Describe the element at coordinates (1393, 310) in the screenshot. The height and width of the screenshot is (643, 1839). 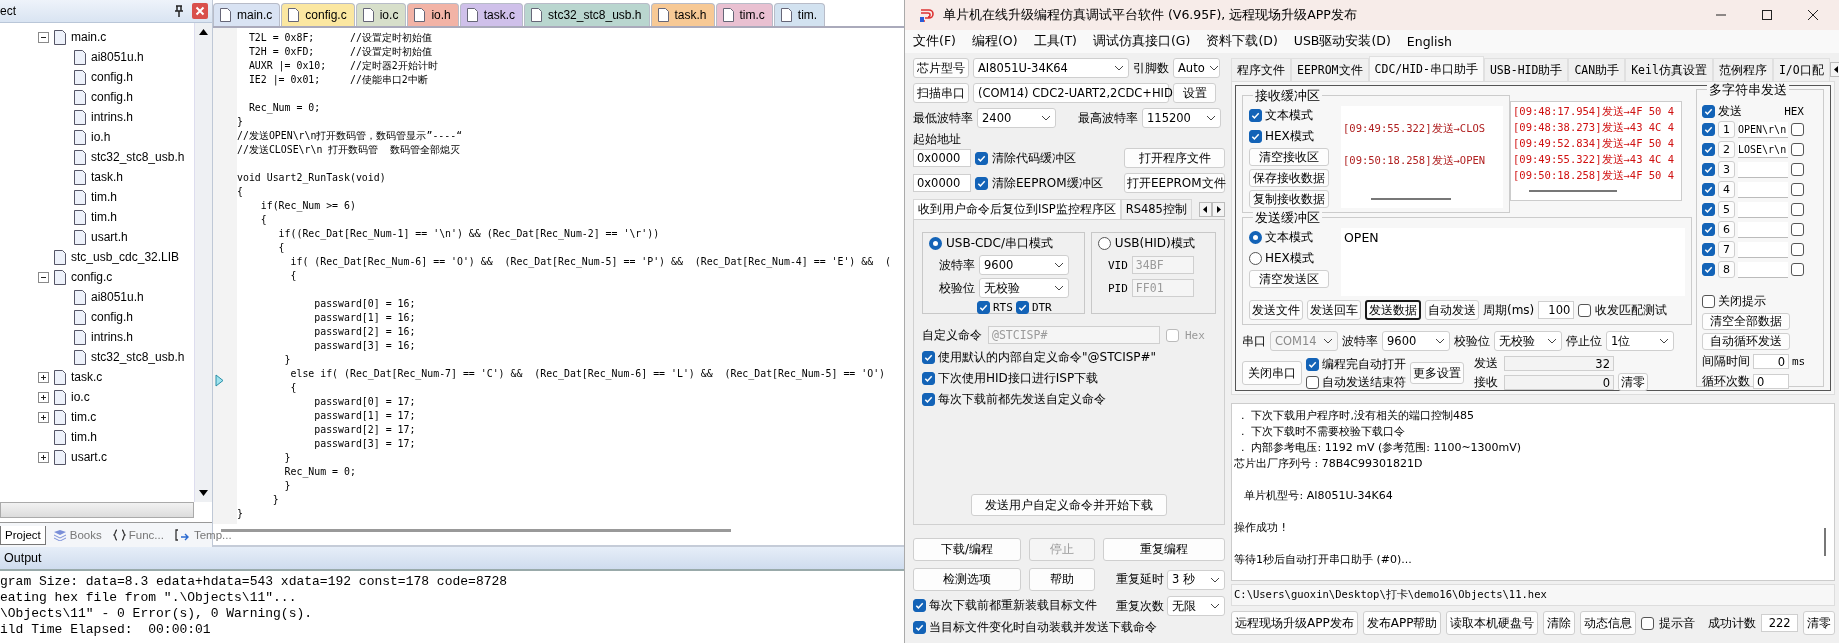
I see `send-button: 发送数据` at that location.